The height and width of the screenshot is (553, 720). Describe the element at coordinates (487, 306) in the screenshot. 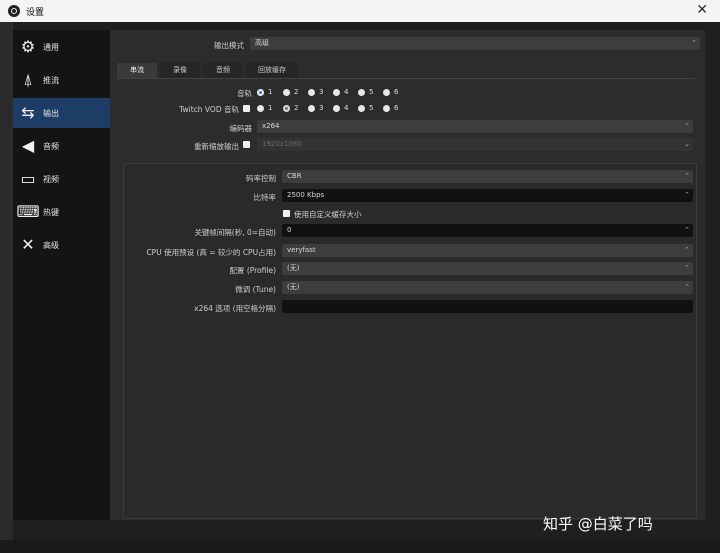

I see `x264-options-input` at that location.